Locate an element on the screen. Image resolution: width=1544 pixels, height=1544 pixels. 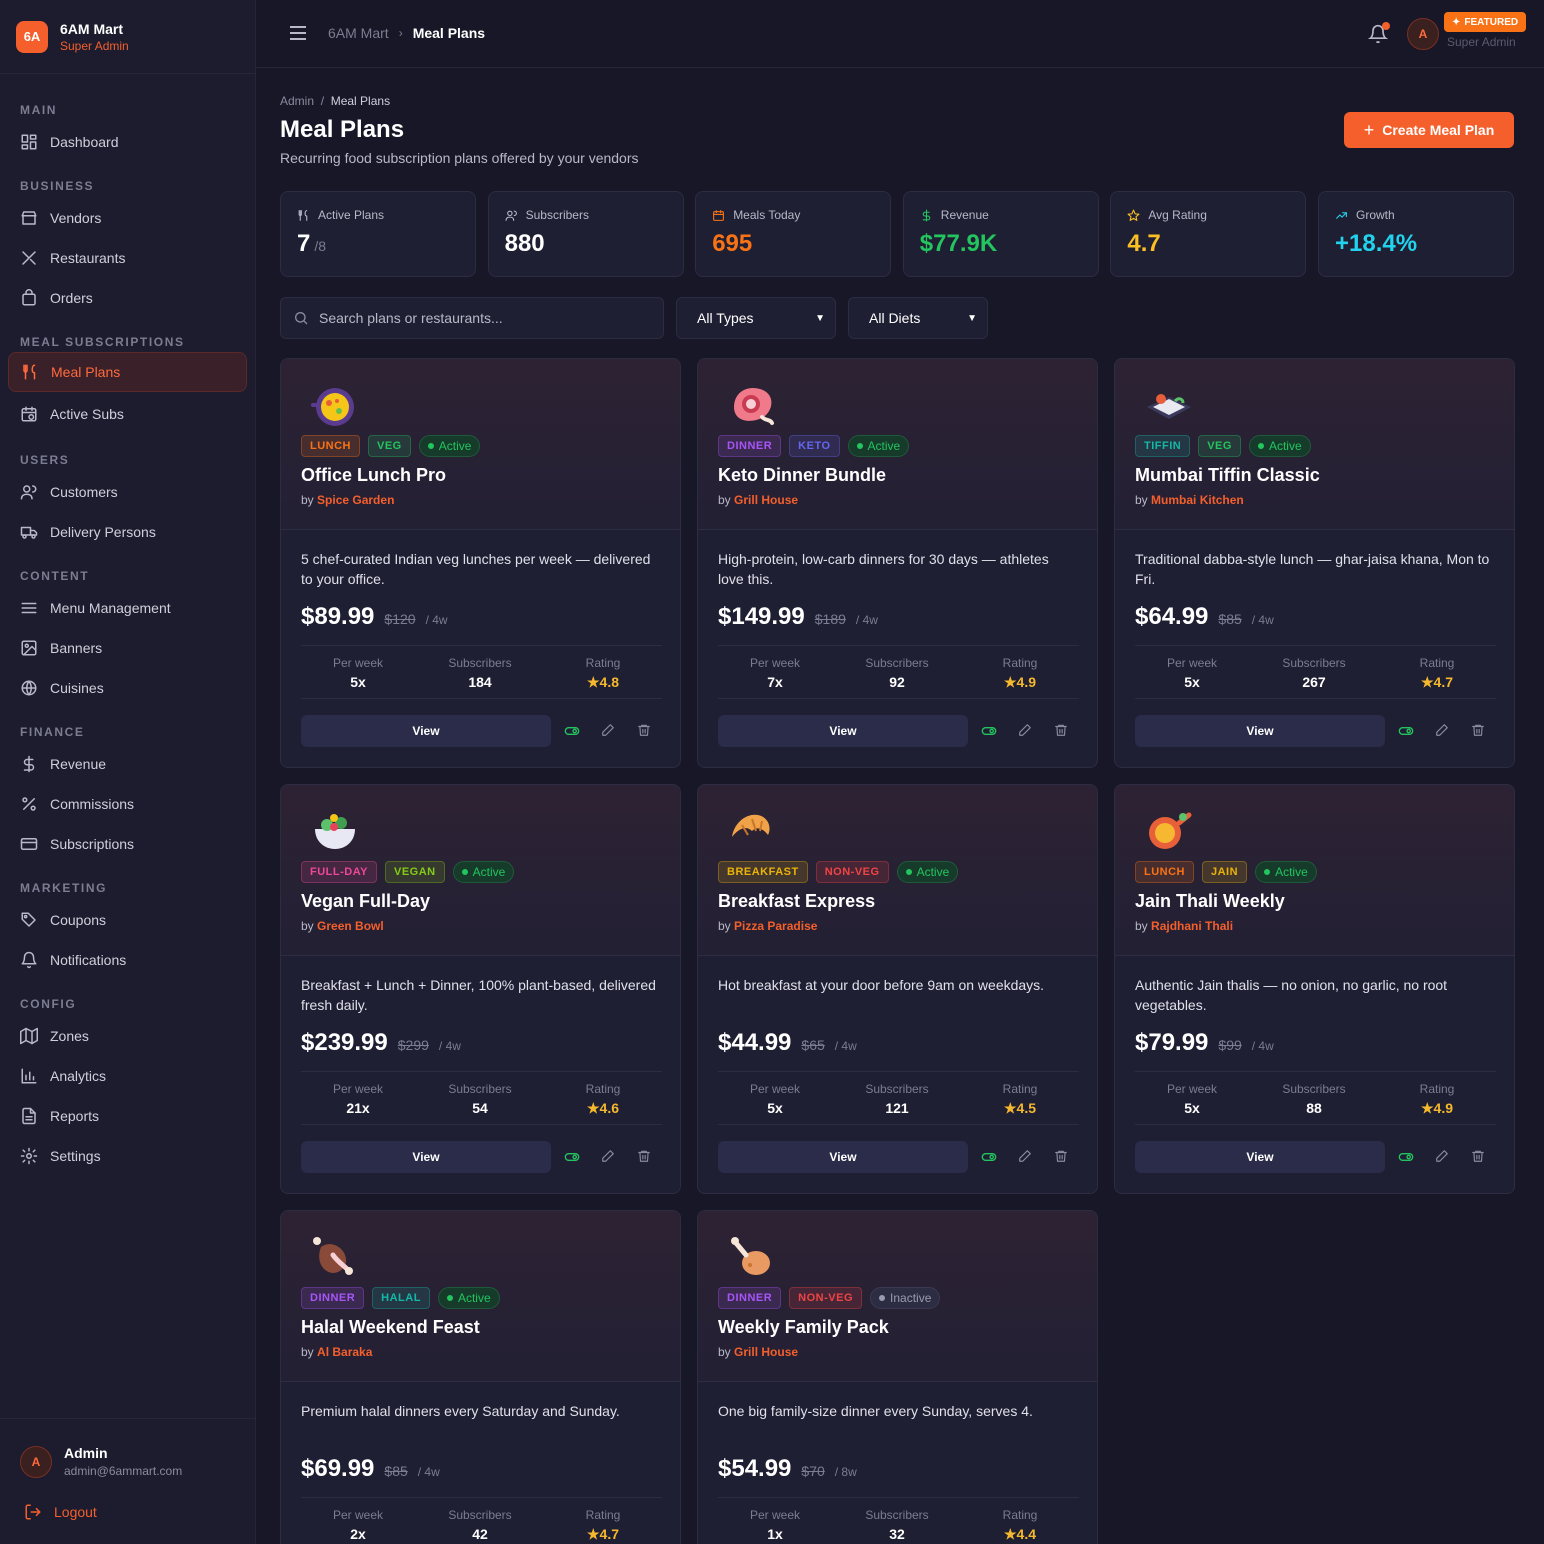
sidebar-item-active-subs: Active Subs is located at coordinates (127, 414).